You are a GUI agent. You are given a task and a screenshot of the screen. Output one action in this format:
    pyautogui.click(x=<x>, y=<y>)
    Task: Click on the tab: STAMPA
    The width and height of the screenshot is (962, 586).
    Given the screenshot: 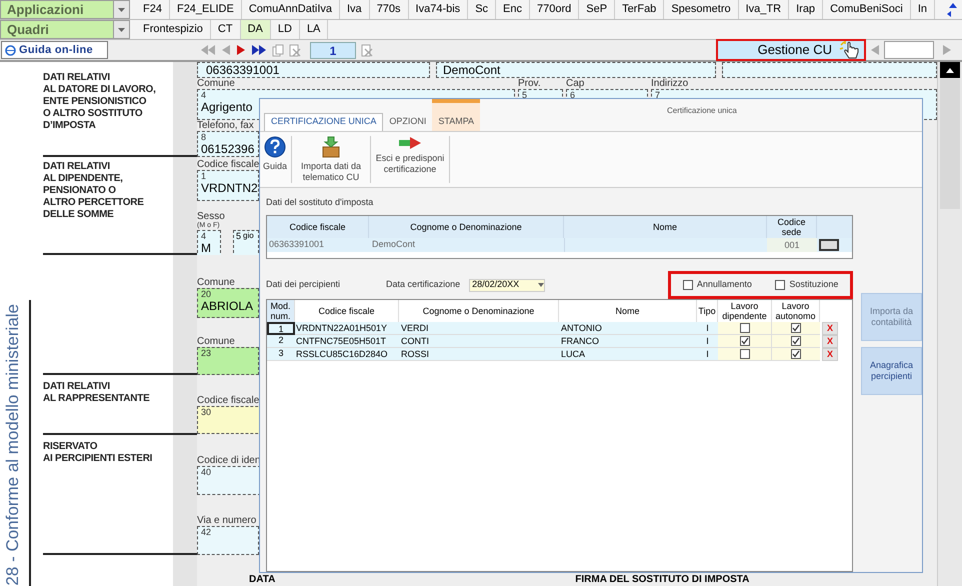 What is the action you would take?
    pyautogui.click(x=456, y=114)
    